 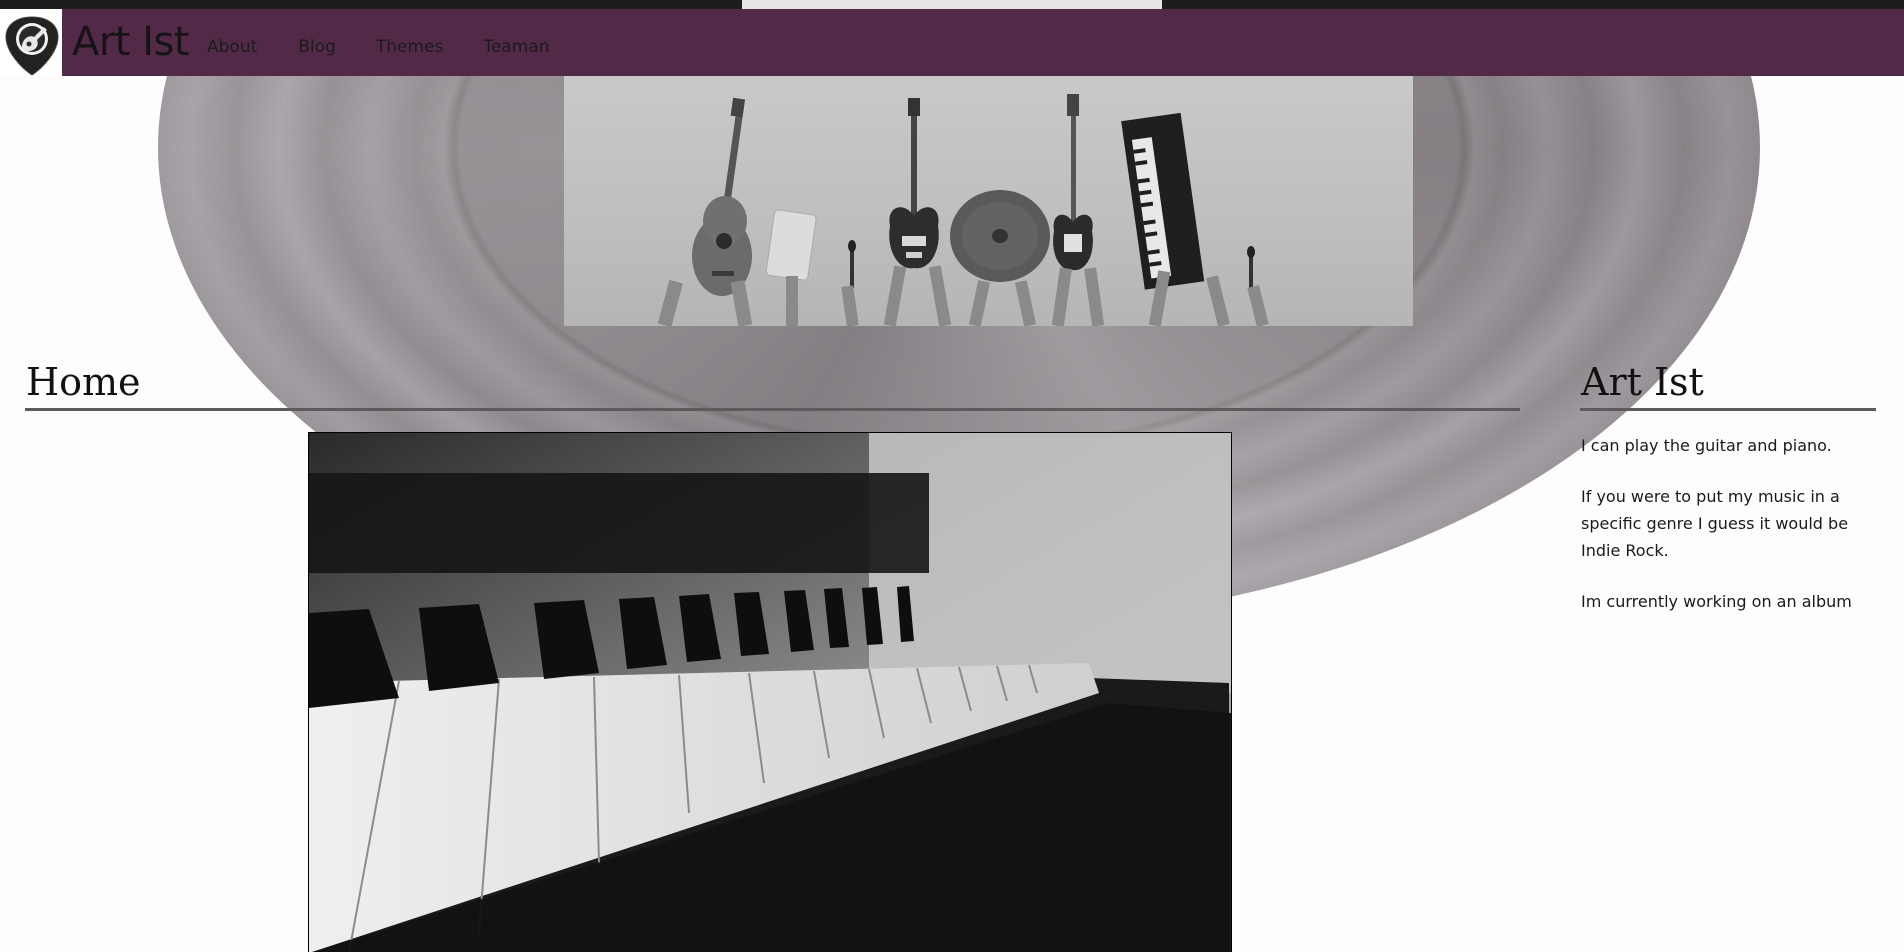 What do you see at coordinates (1163, 201) in the screenshot?
I see `keyboard-icon` at bounding box center [1163, 201].